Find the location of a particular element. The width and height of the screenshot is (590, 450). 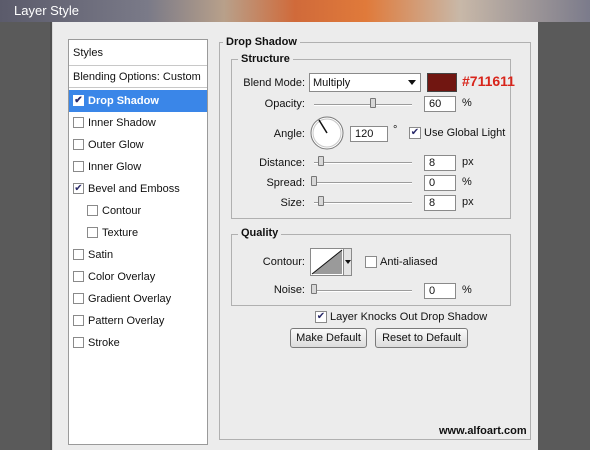

opacity-slider-track is located at coordinates (363, 105).